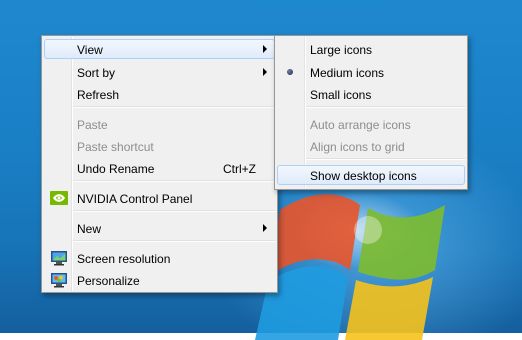  I want to click on submenu-item-small-icons: Small icons, so click(371, 94).